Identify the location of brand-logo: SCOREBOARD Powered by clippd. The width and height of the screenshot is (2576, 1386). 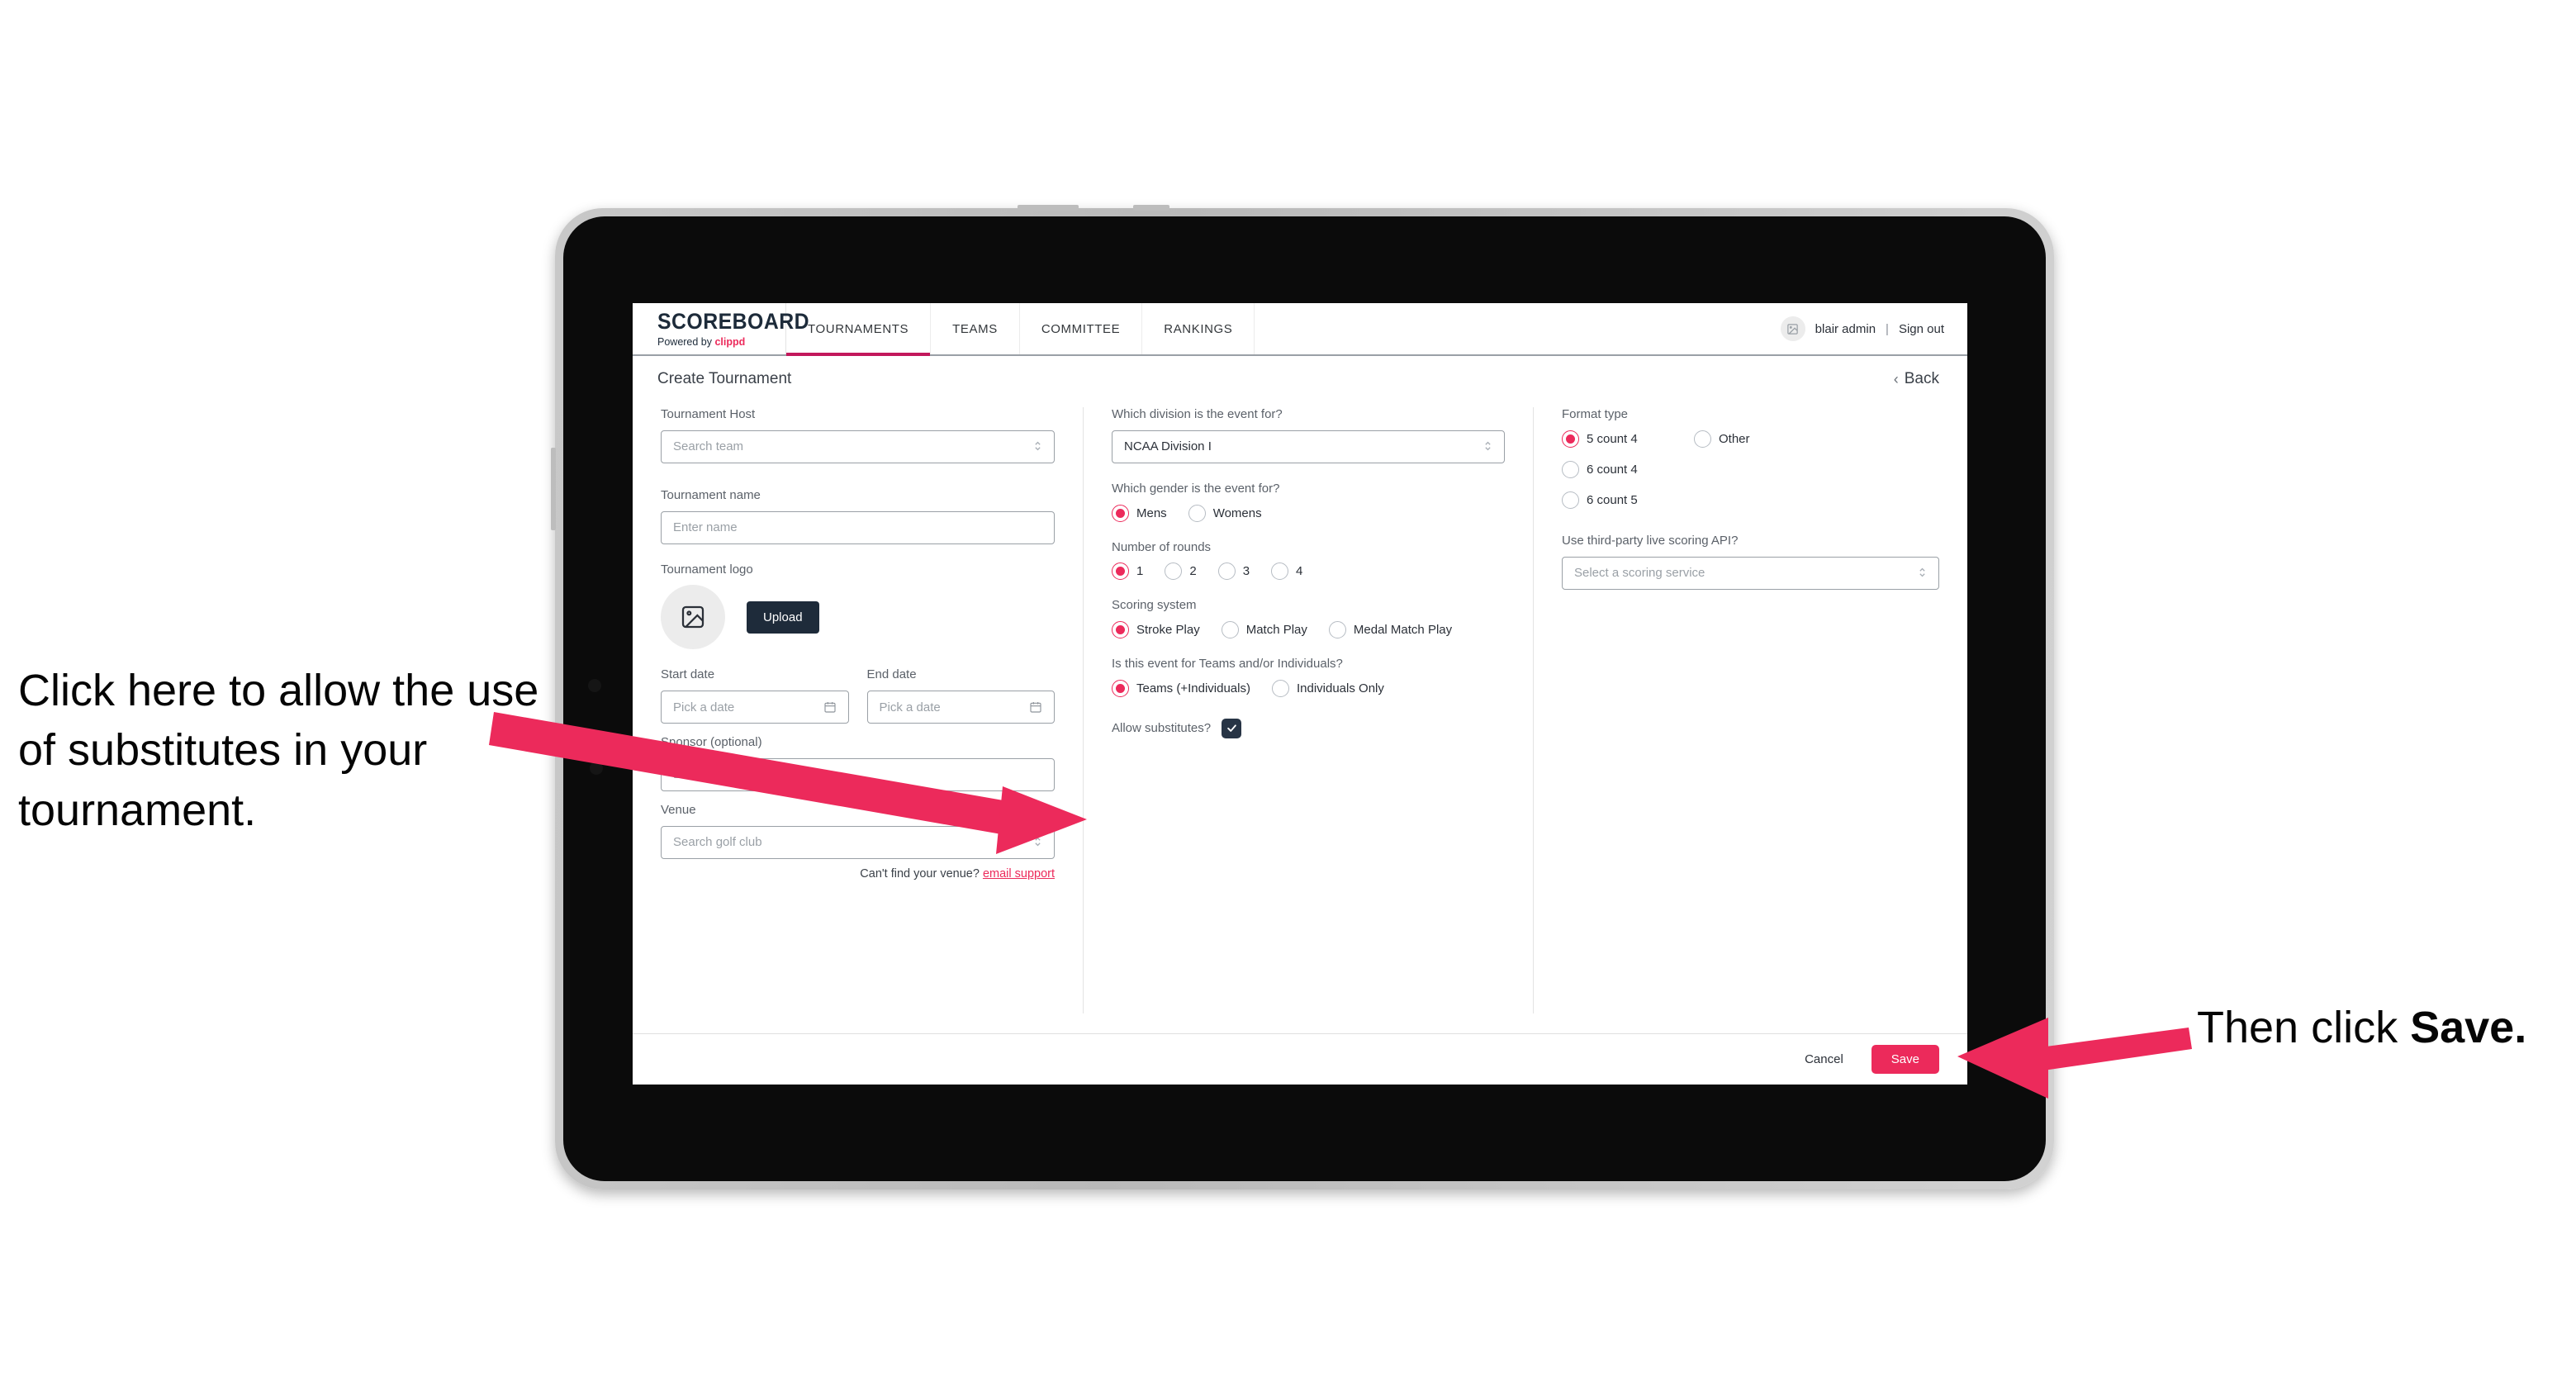
(721, 328).